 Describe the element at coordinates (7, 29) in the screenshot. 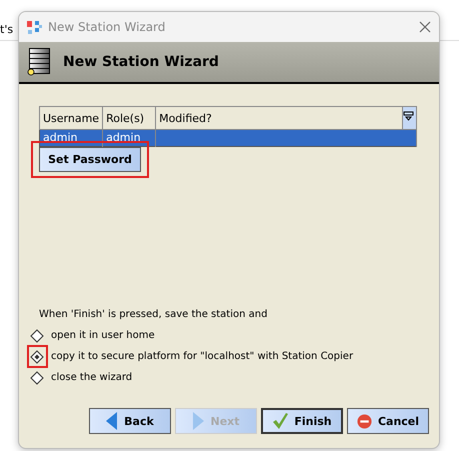

I see `background-text: t's` at that location.